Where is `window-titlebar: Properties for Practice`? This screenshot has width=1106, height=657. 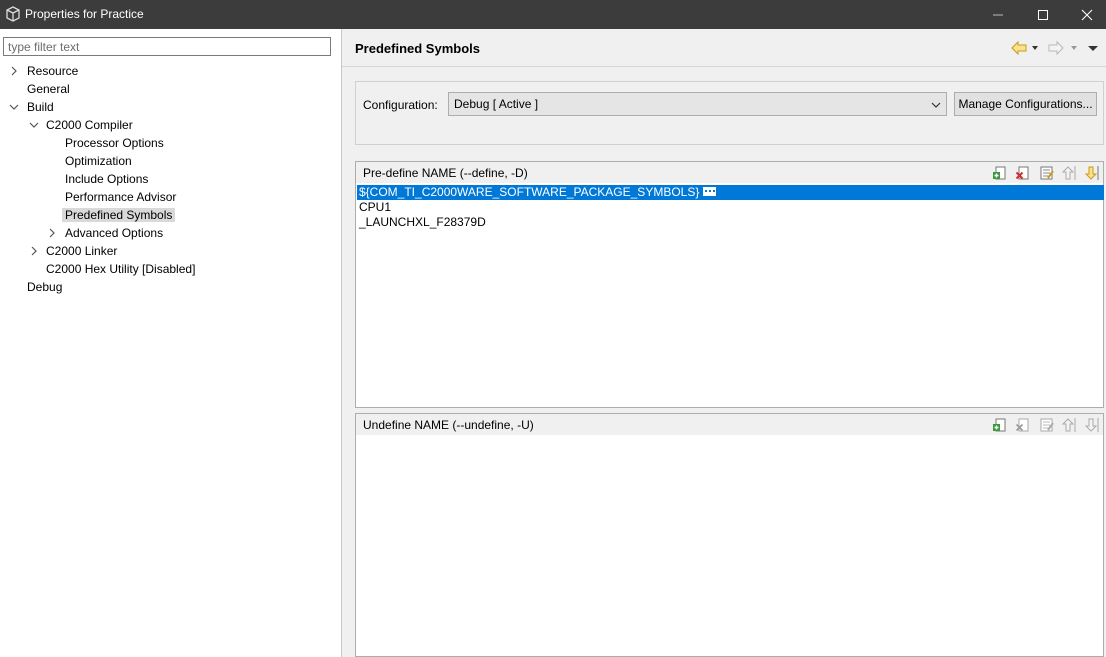
window-titlebar: Properties for Practice is located at coordinates (553, 14).